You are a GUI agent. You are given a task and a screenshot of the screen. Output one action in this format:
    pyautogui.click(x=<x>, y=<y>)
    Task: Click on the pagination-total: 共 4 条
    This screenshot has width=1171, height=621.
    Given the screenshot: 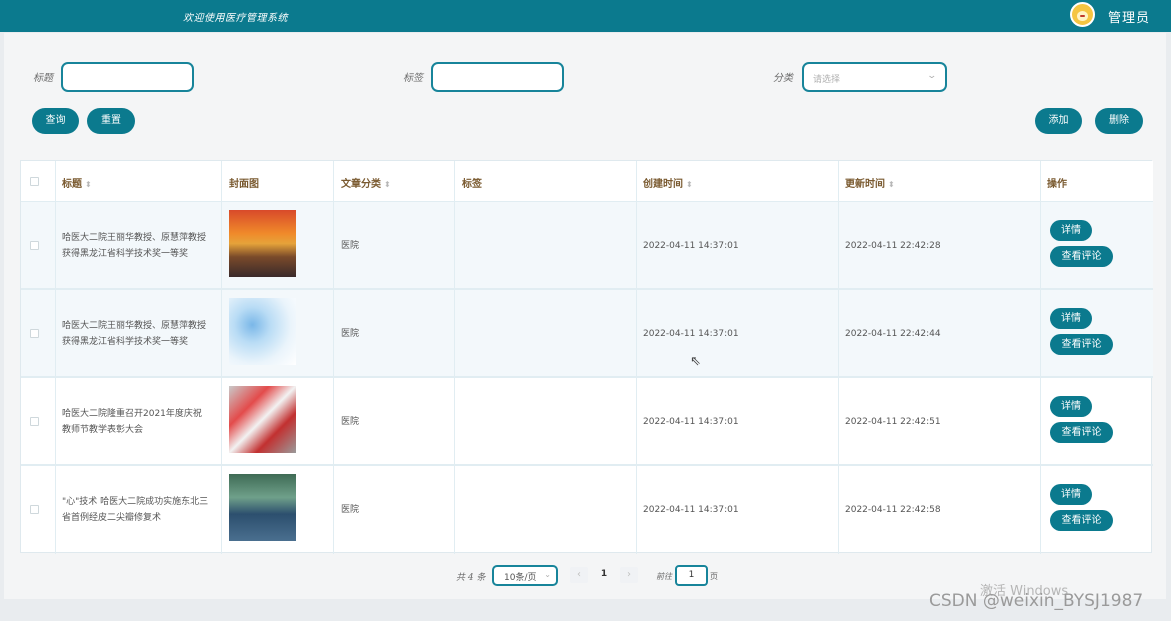 What is the action you would take?
    pyautogui.click(x=471, y=578)
    